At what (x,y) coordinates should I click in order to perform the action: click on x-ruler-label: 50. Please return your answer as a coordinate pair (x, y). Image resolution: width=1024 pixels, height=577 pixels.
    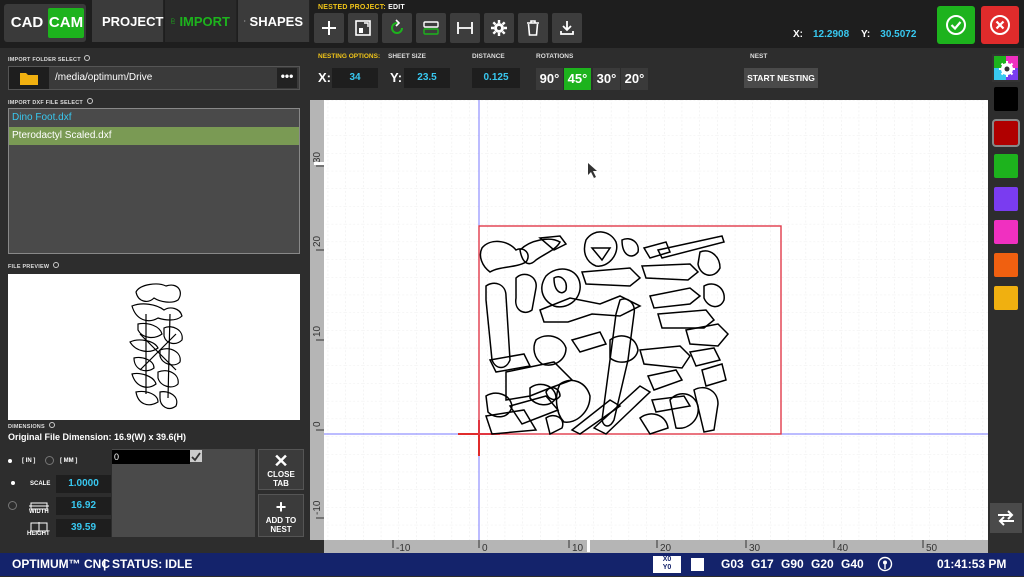
    Looking at the image, I should click on (932, 548).